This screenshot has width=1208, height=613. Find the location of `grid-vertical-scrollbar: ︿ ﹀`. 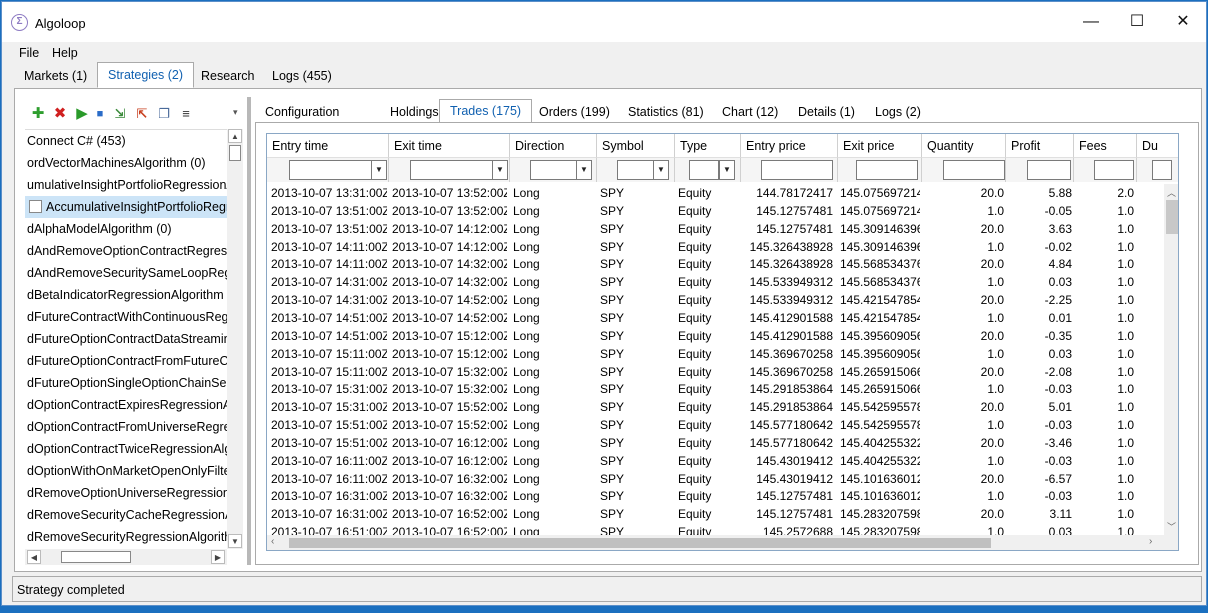

grid-vertical-scrollbar: ︿ ﹀ is located at coordinates (1171, 359).